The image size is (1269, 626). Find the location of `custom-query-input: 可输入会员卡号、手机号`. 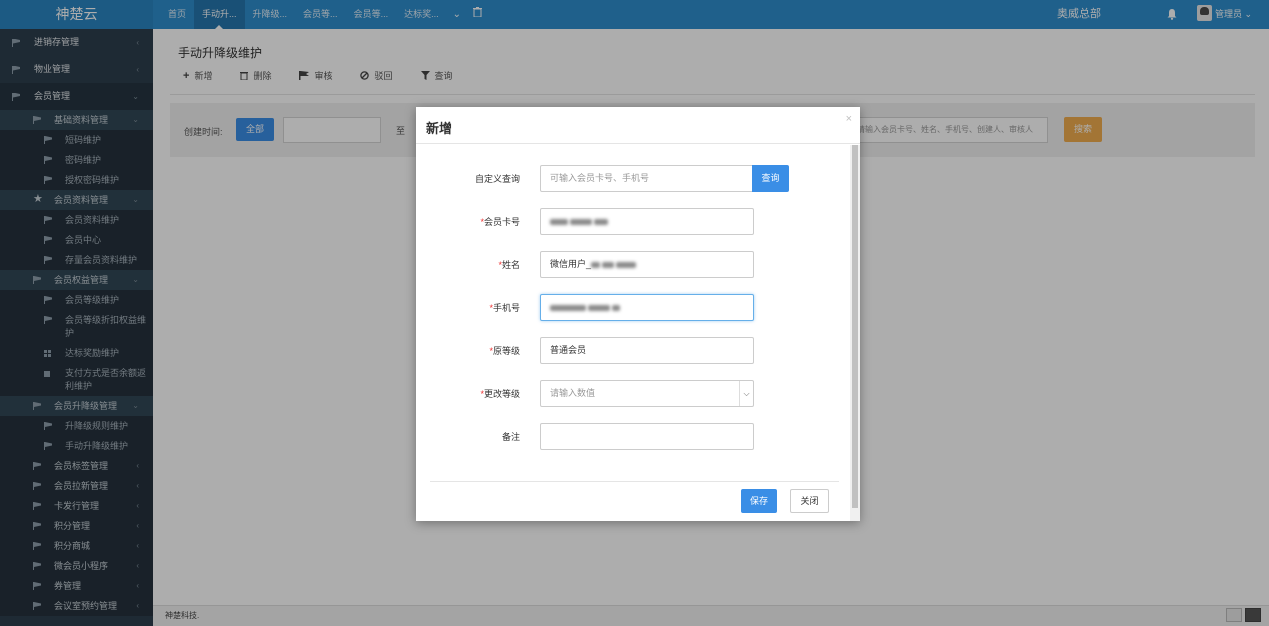

custom-query-input: 可输入会员卡号、手机号 is located at coordinates (647, 178).